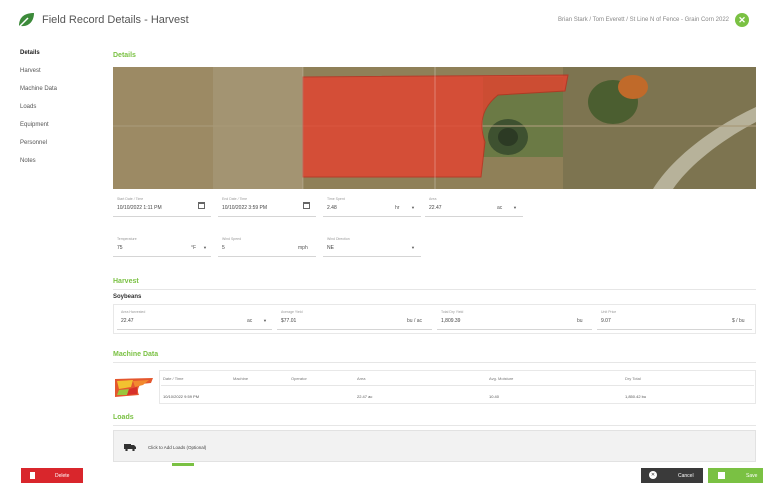 The image size is (763, 483). I want to click on field-unit: bu, so click(580, 321).